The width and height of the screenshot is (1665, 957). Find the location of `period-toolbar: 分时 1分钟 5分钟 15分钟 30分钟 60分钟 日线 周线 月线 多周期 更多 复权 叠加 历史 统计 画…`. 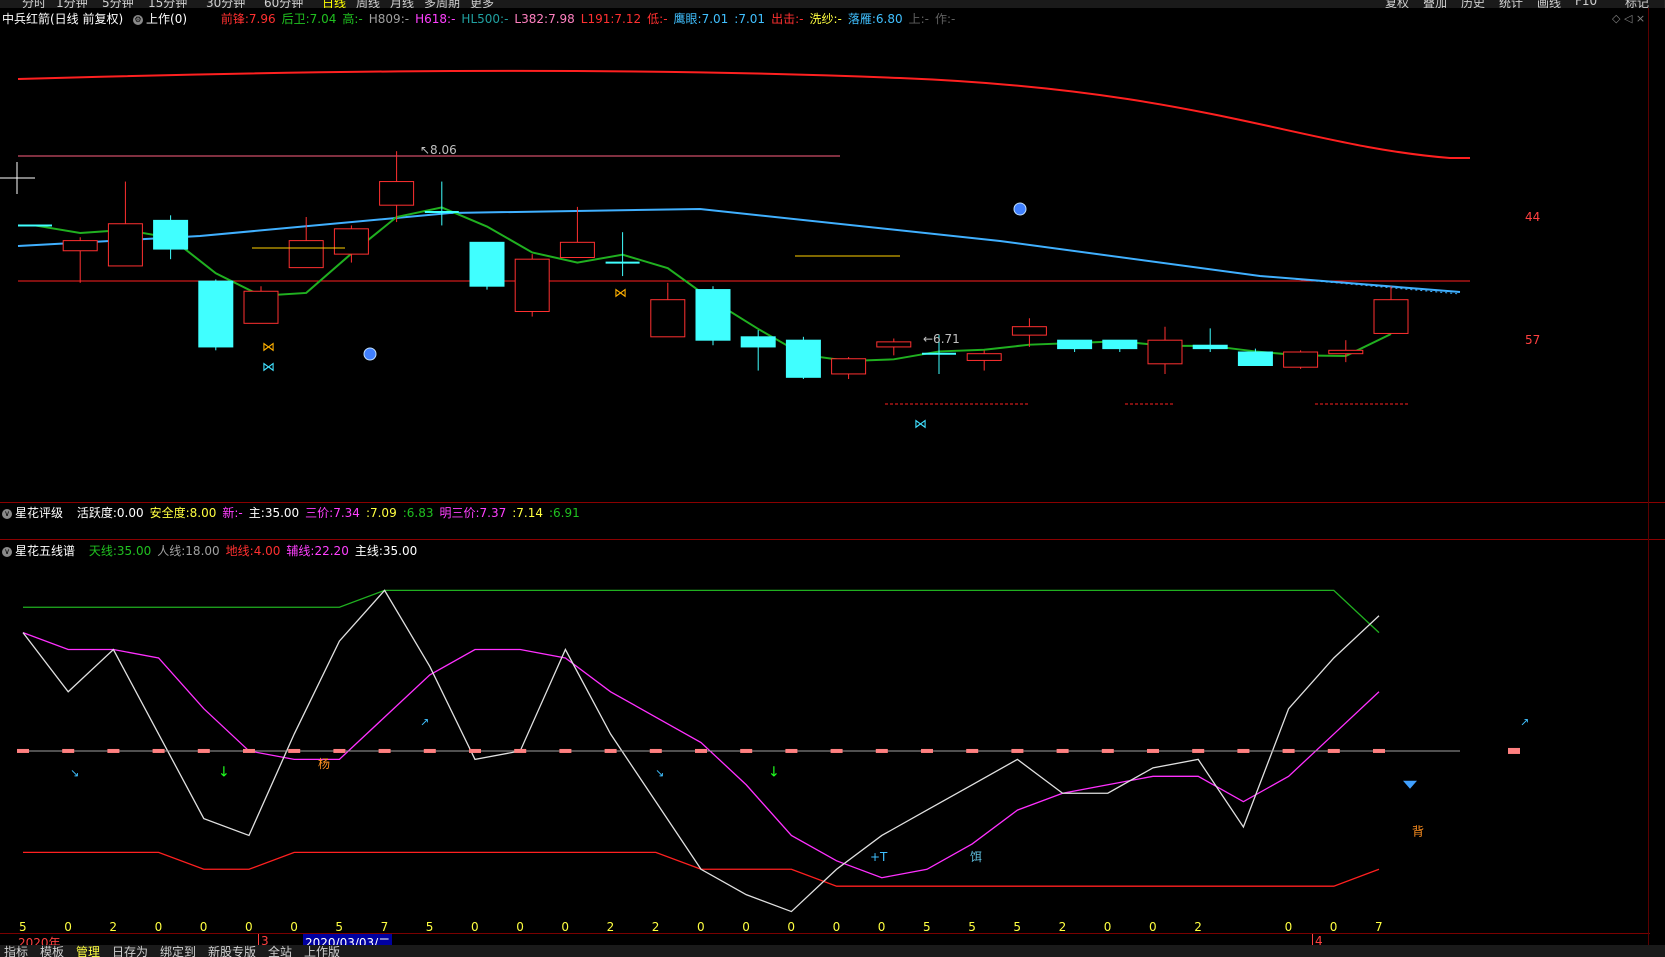

period-toolbar: 分时 1分钟 5分钟 15分钟 30分钟 60分钟 日线 周线 月线 多周期 更多 复权 叠加 历史 统计 画… is located at coordinates (832, 4).